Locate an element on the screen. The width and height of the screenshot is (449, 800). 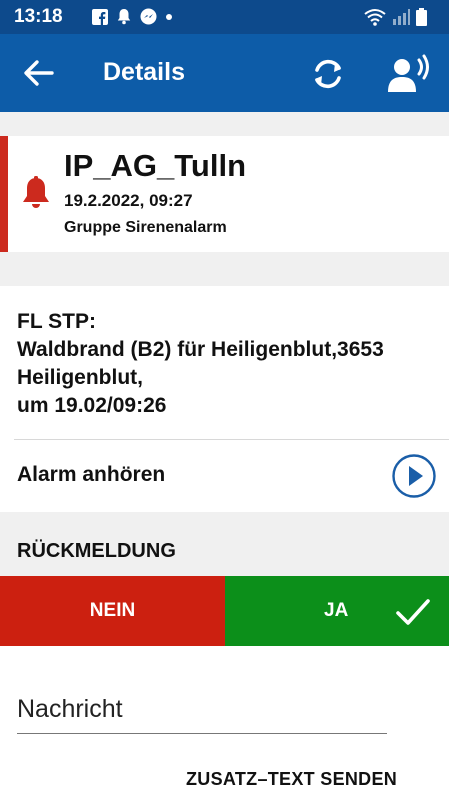
alarm-name: IP_AG_Tulln is located at coordinates (155, 165).